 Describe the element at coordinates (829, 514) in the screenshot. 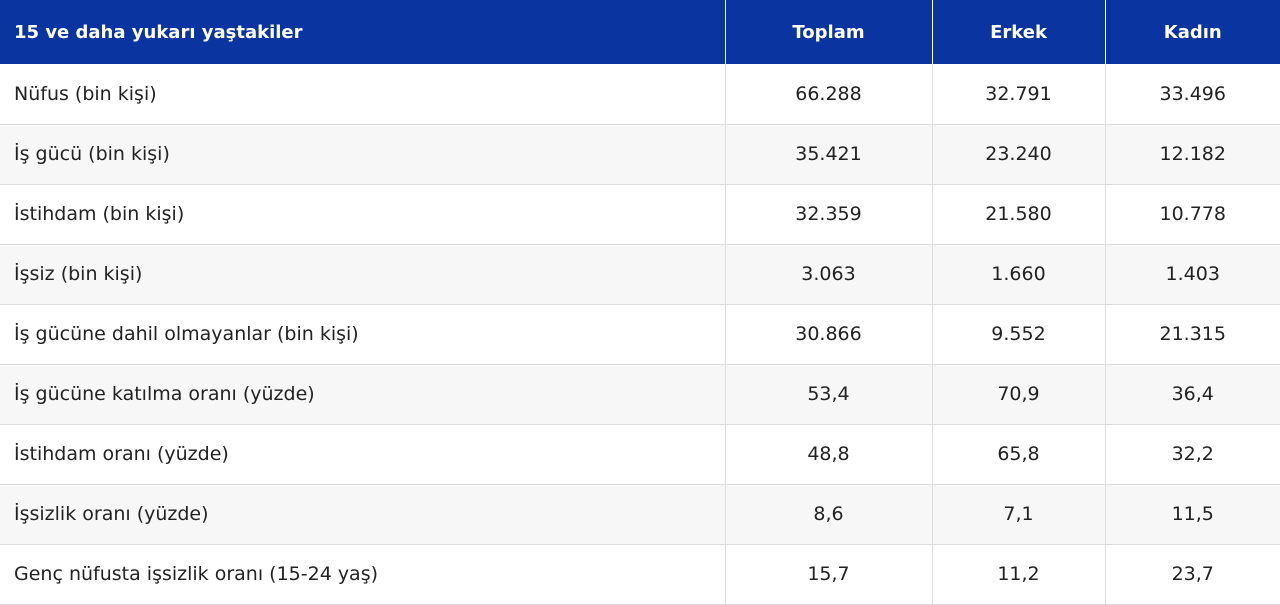

I see `cell-total: 8,6` at that location.